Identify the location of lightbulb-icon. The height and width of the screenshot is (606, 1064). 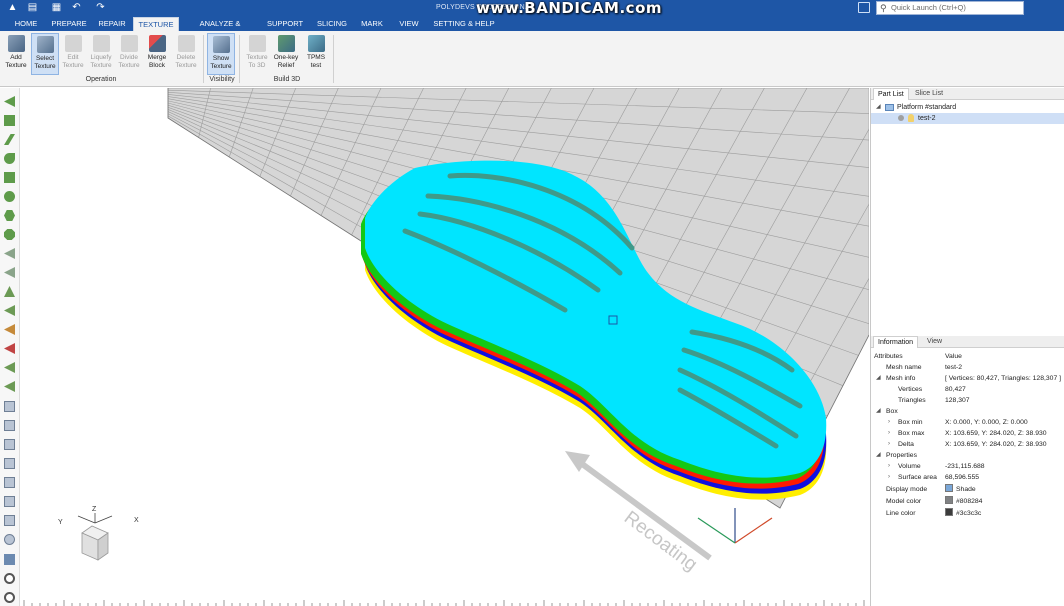
(911, 118).